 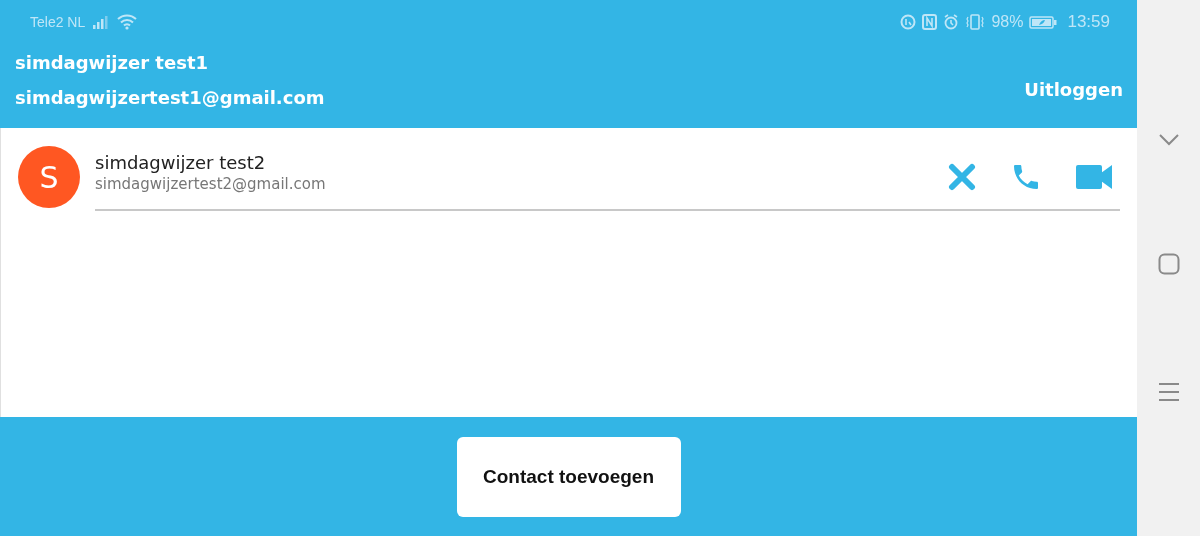 I want to click on wifi-icon, so click(x=127, y=22).